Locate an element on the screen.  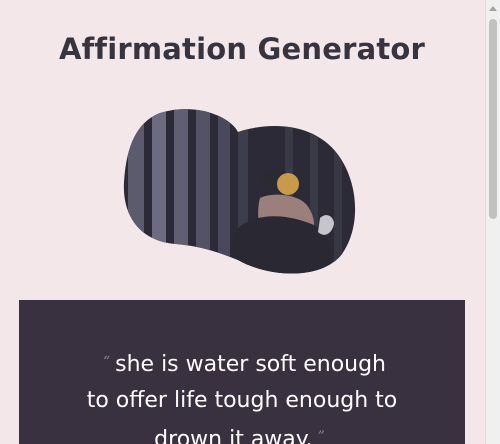
quote-line-1-text: she is water soft enough is located at coordinates (251, 364).